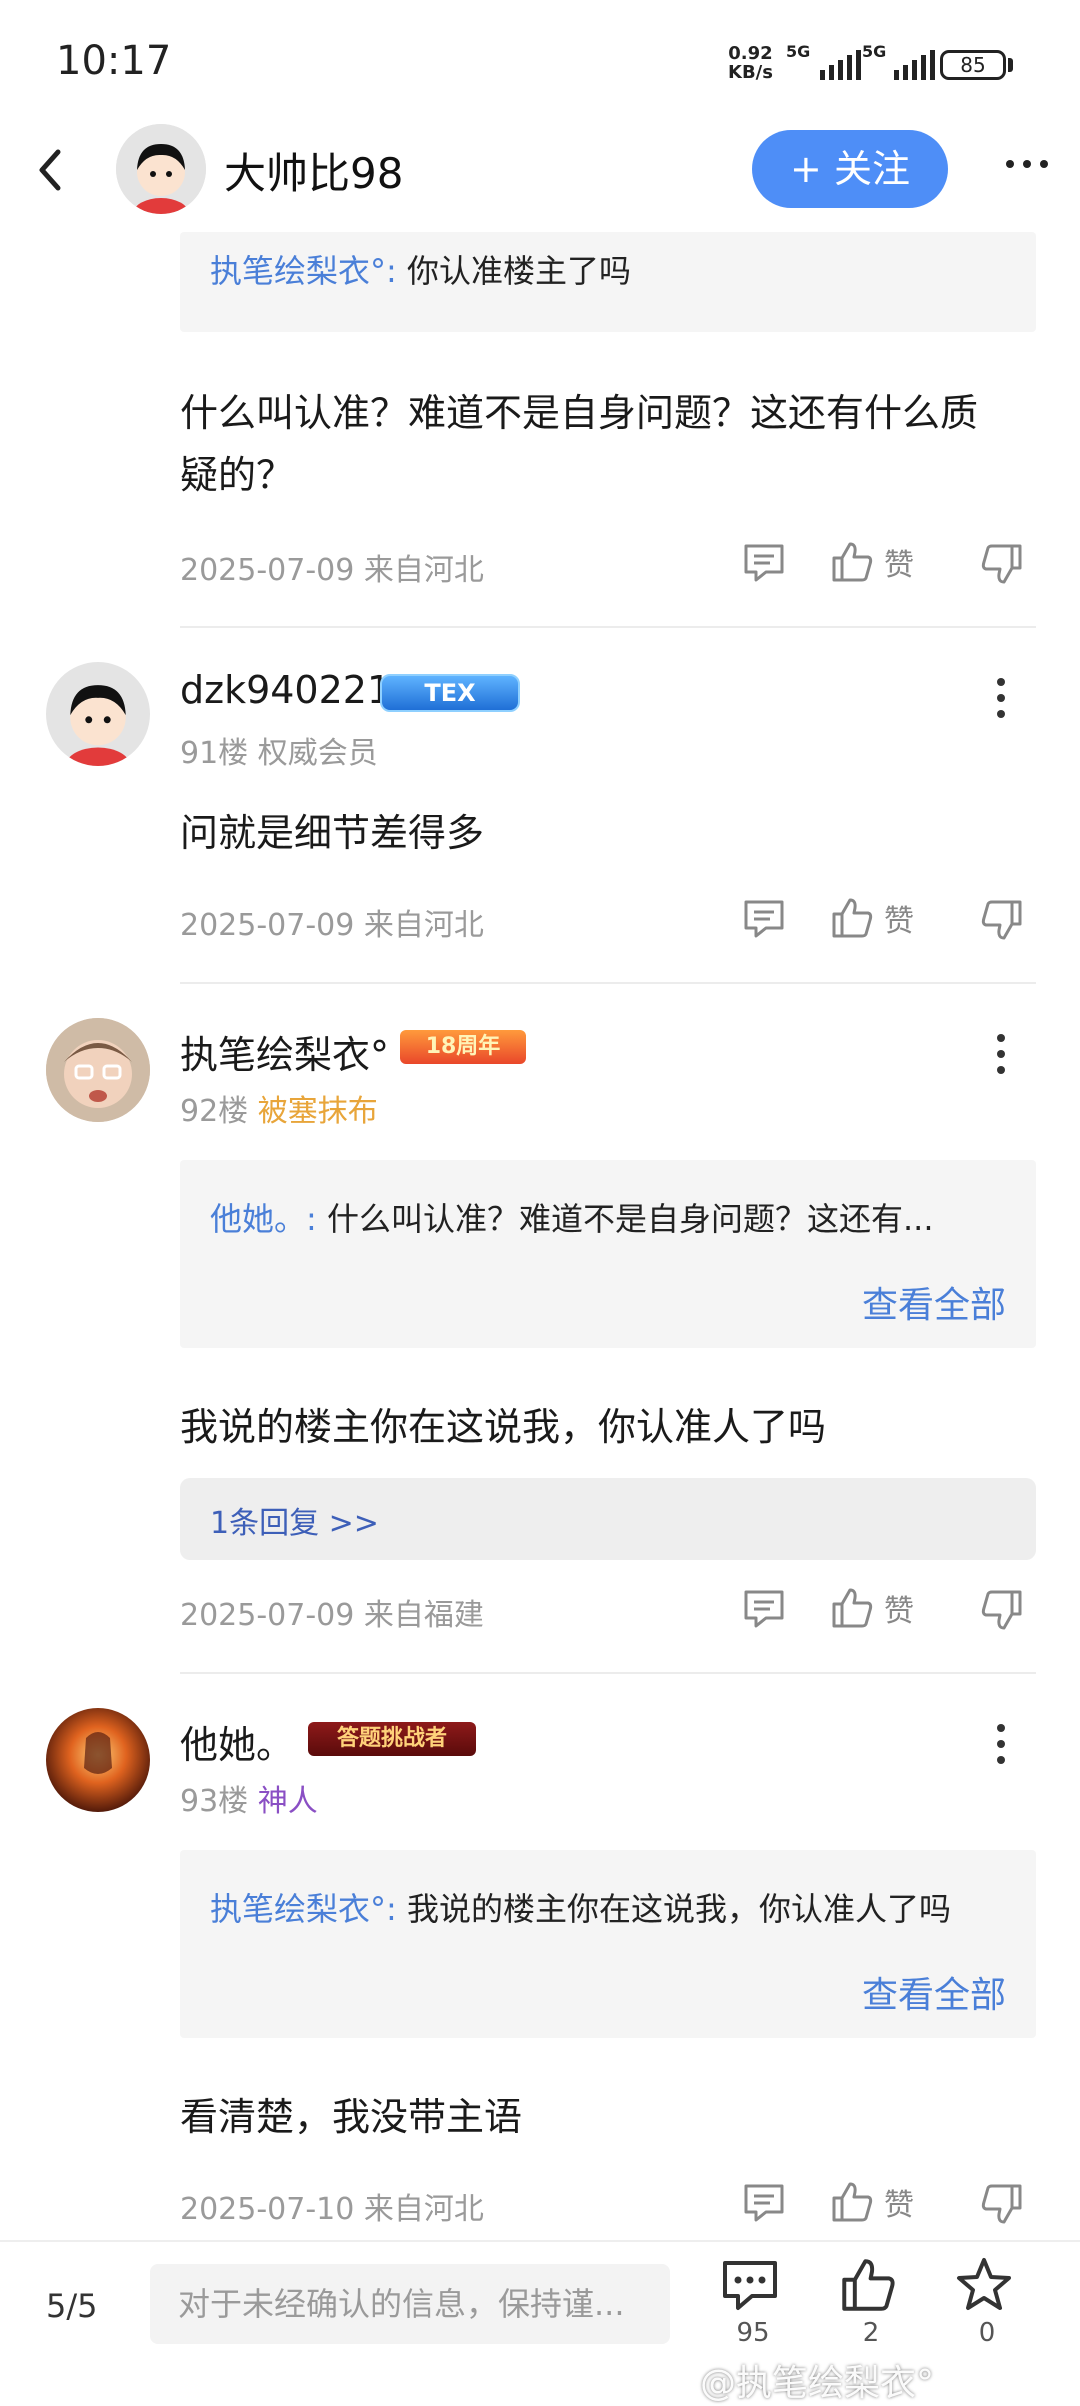  I want to click on header-username: 大帅比98, so click(314, 173).